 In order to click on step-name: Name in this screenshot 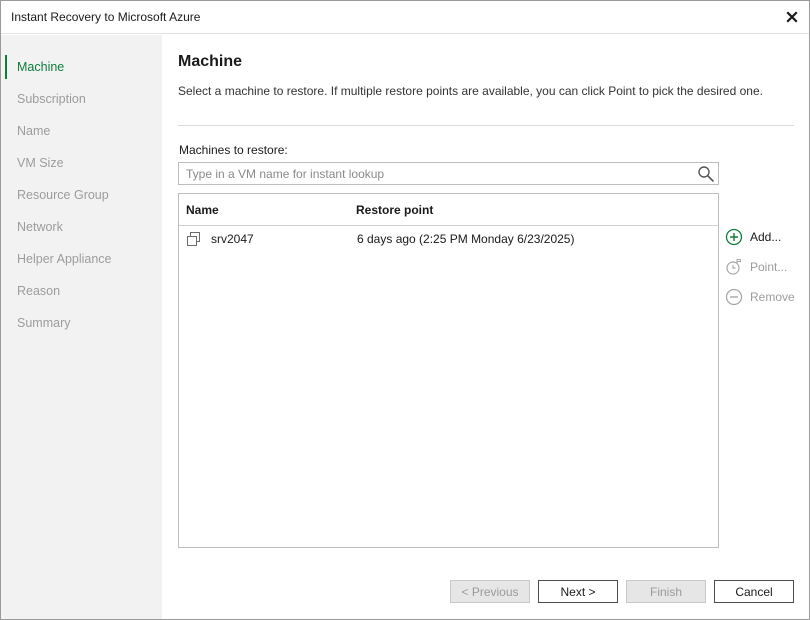, I will do `click(34, 131)`.